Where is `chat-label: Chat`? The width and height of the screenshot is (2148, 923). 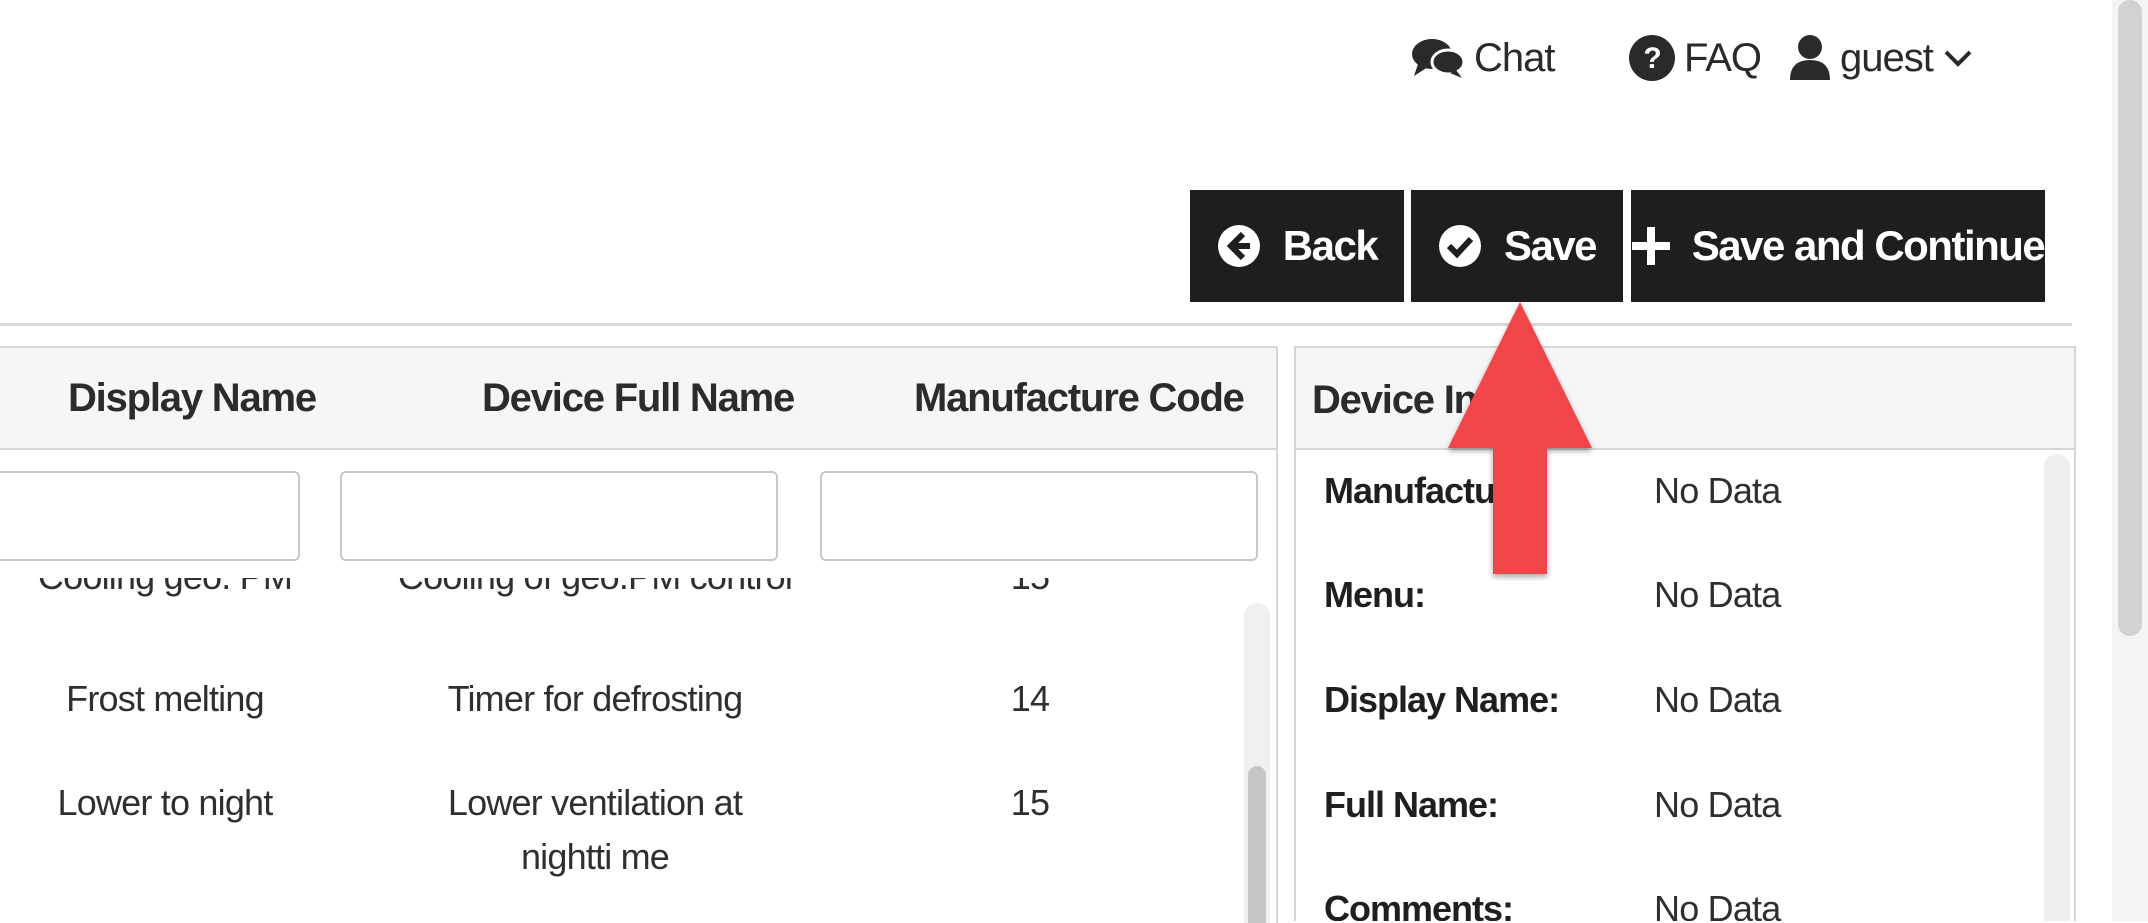 chat-label: Chat is located at coordinates (1514, 57).